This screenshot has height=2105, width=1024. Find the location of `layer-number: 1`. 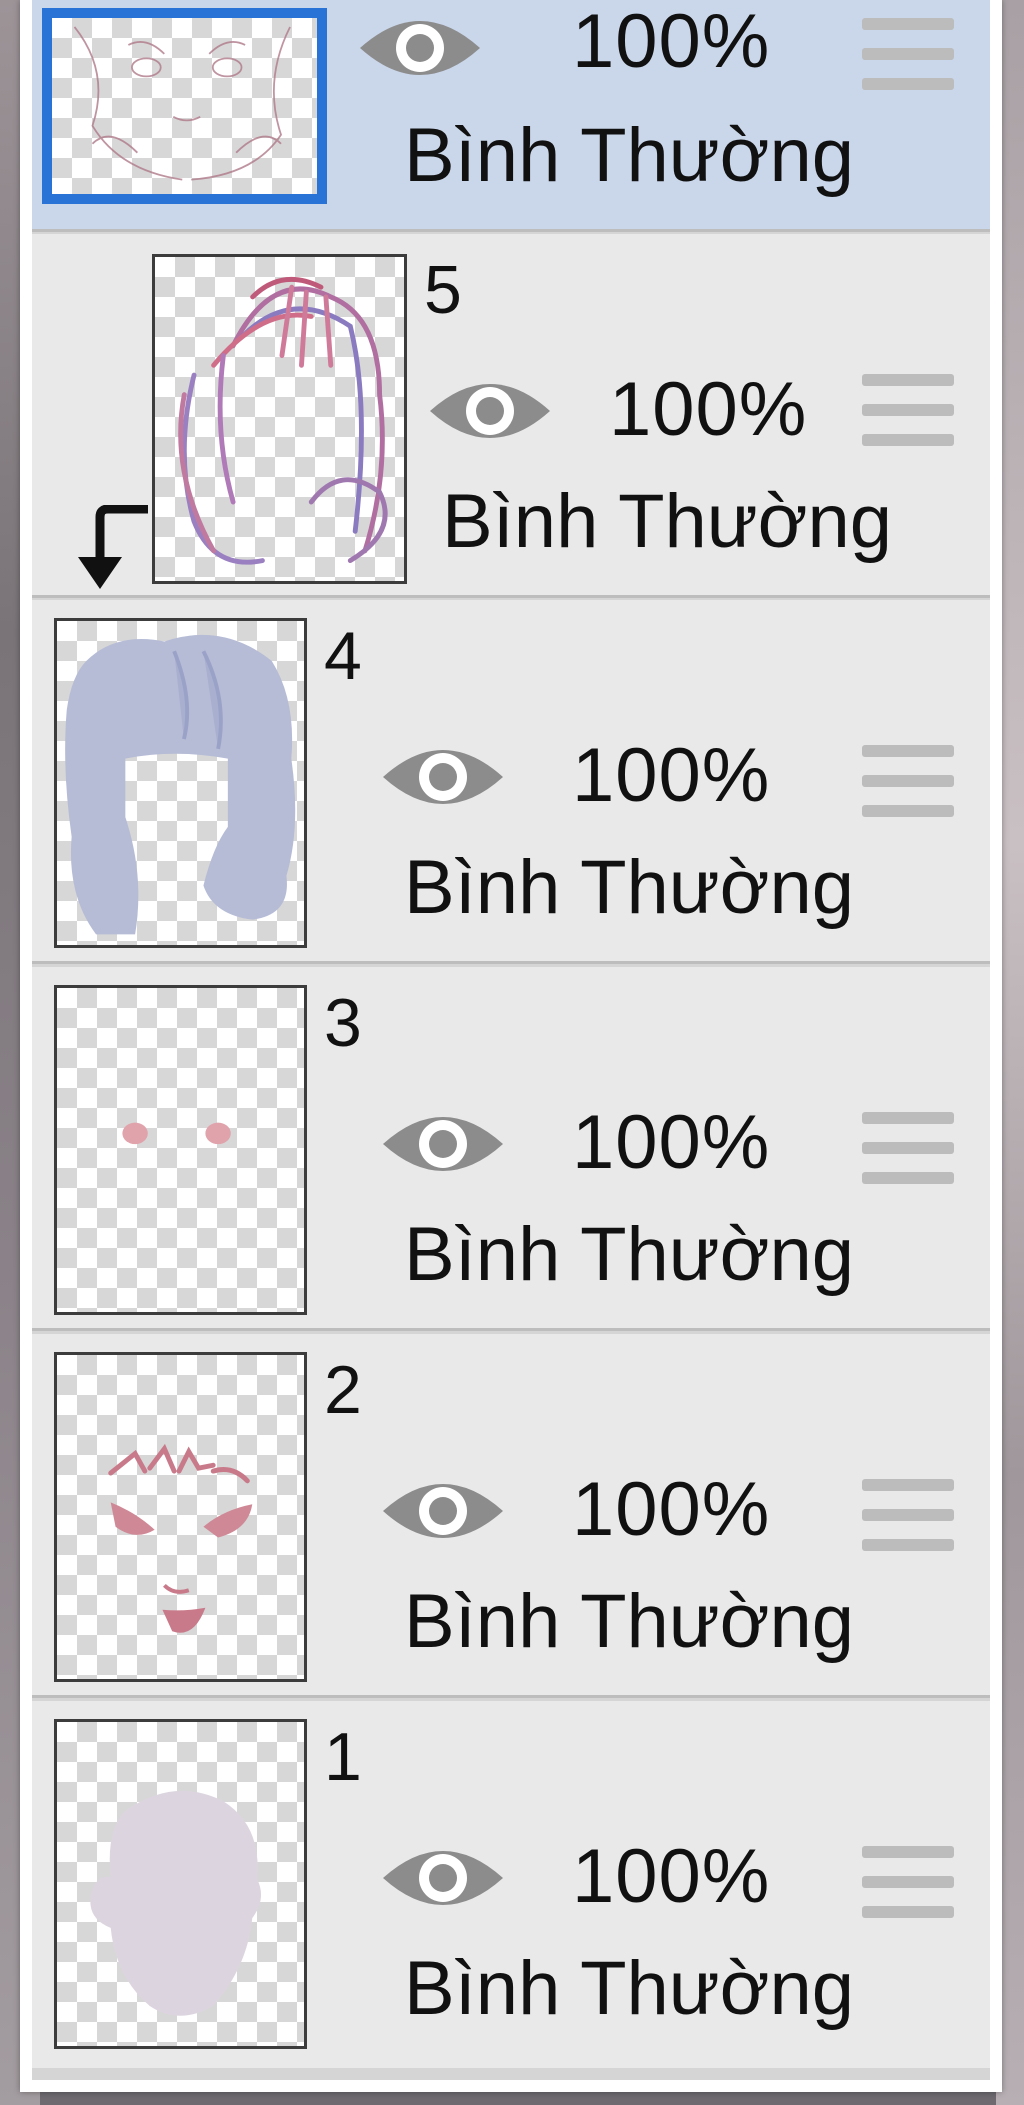

layer-number: 1 is located at coordinates (343, 1757).